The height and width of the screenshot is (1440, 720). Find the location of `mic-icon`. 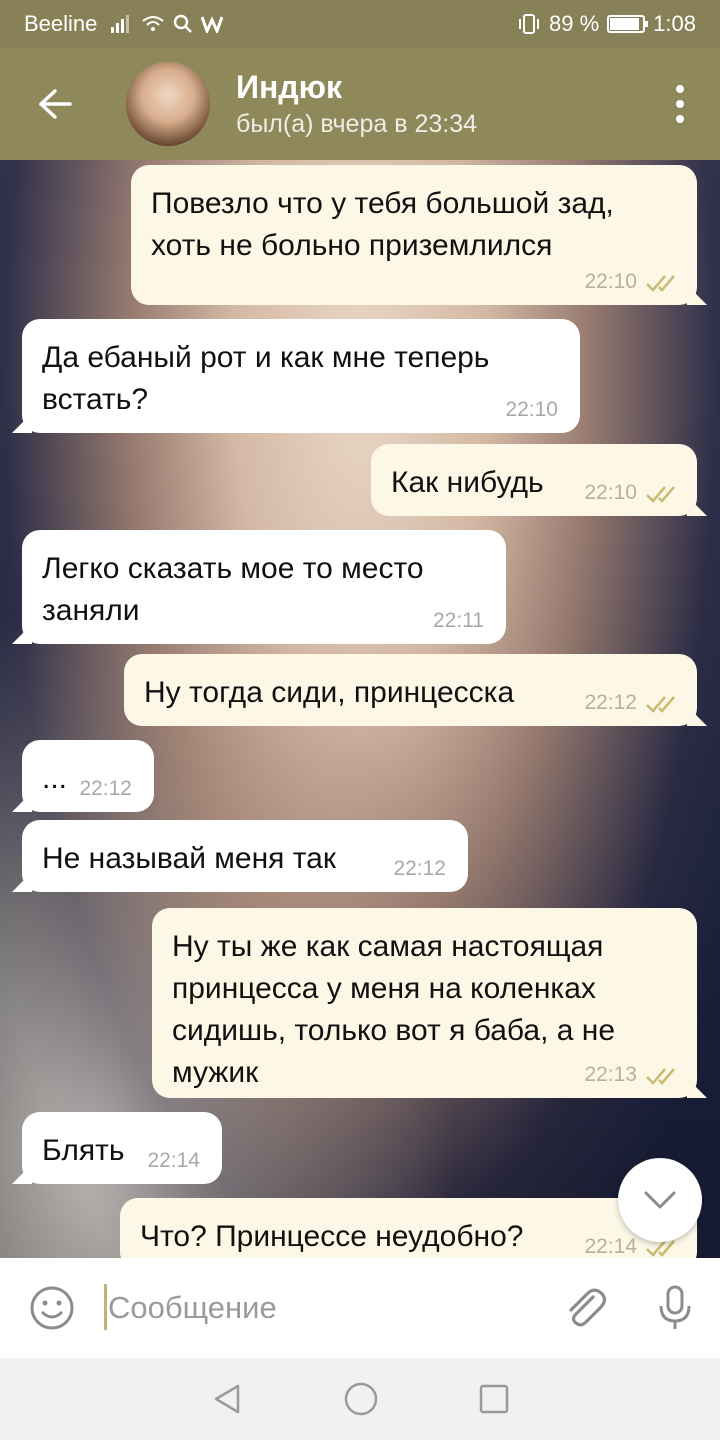

mic-icon is located at coordinates (675, 1307).